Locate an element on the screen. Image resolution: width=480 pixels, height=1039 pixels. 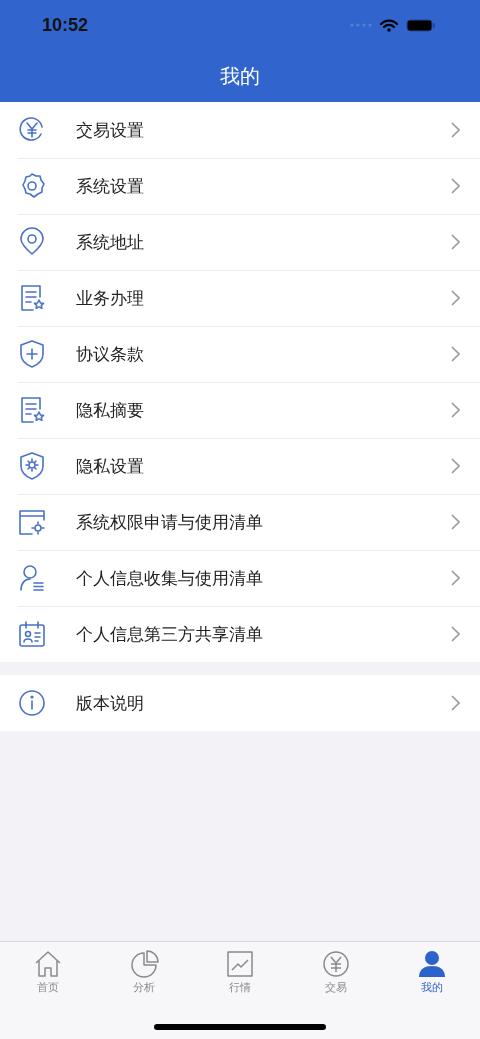
menu-label: 版本说明 is located at coordinates (110, 703).